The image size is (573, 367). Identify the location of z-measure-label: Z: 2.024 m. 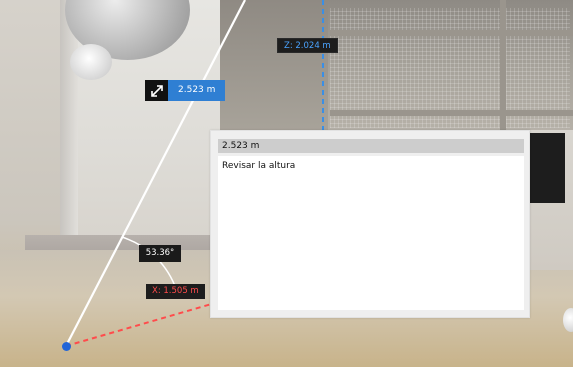
(307, 45).